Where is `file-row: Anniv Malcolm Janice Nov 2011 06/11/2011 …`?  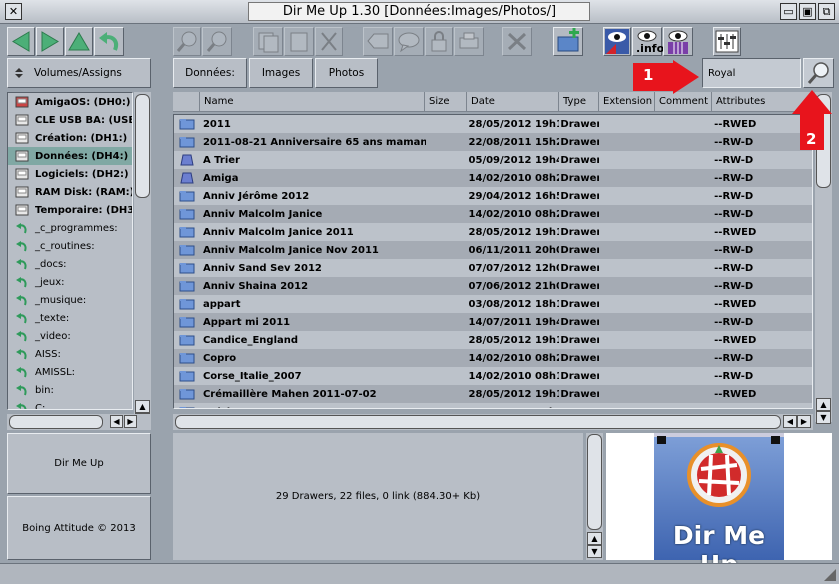
file-row: Anniv Malcolm Janice Nov 2011 06/11/2011 … is located at coordinates (493, 250).